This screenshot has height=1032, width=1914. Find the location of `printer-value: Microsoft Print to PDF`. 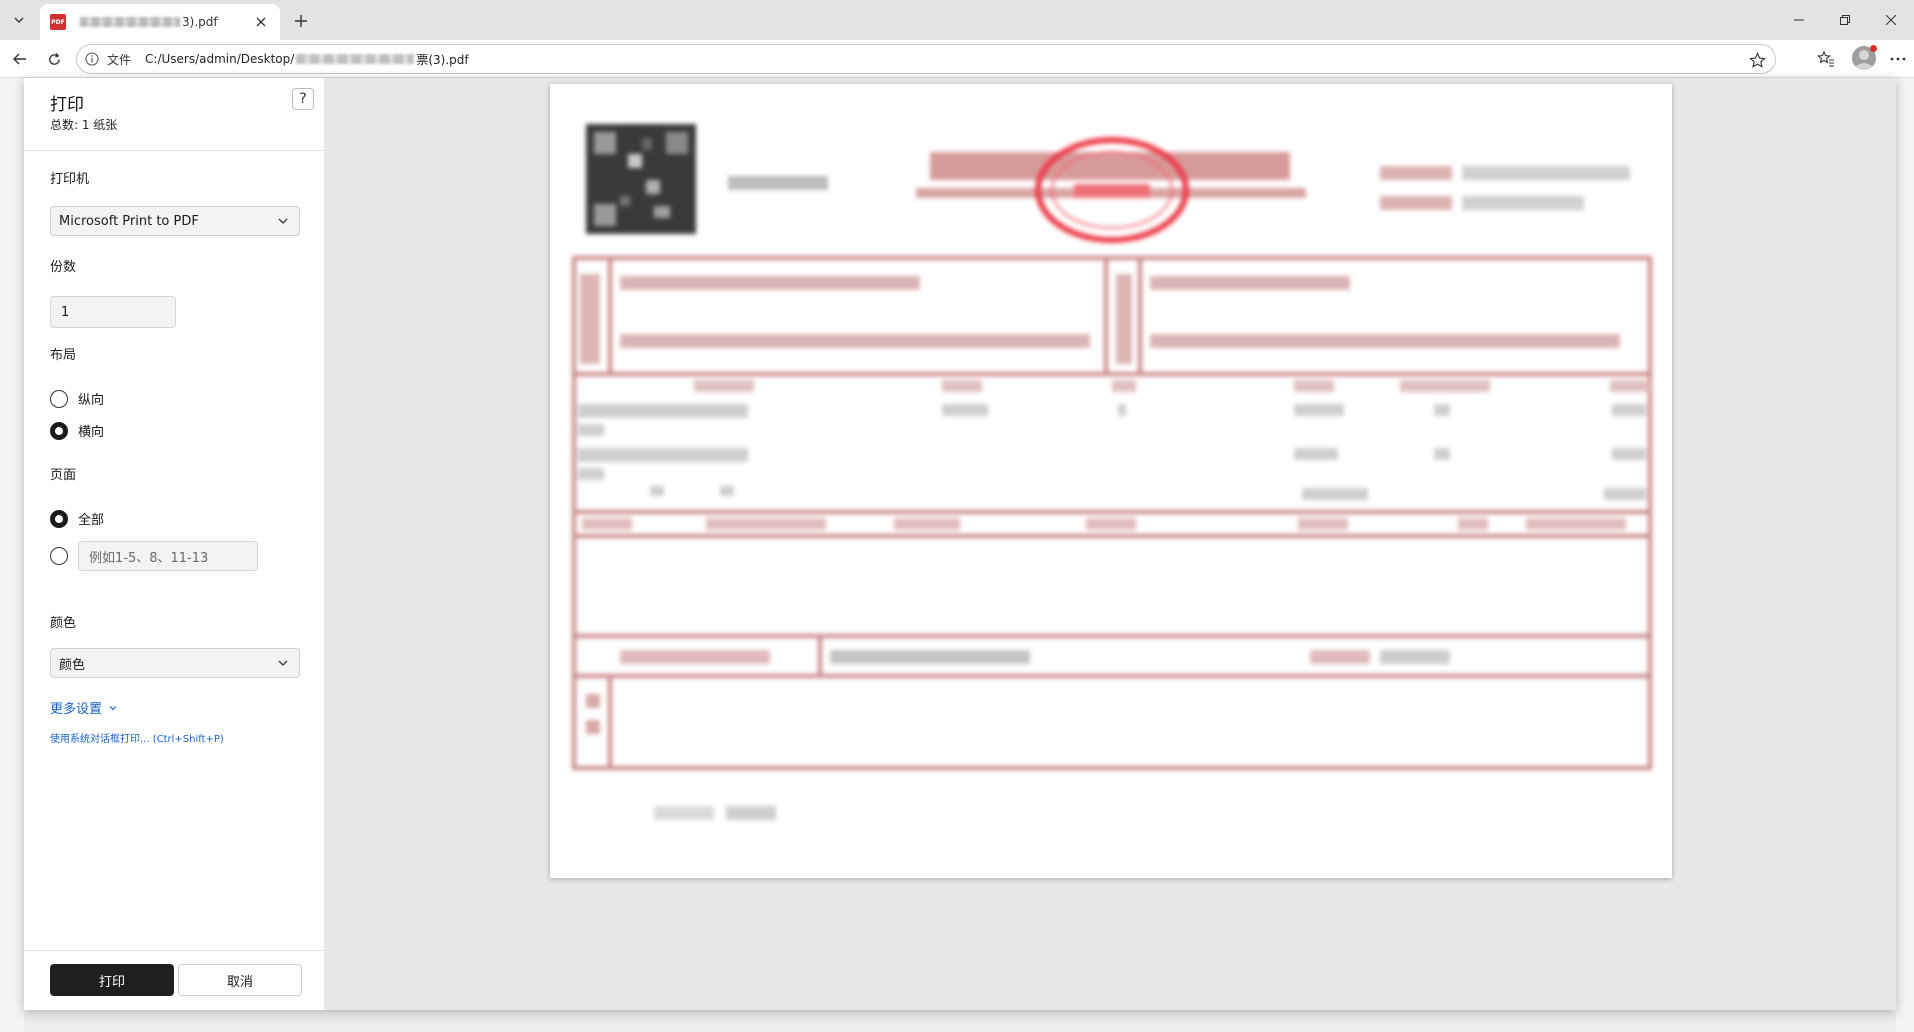

printer-value: Microsoft Print to PDF is located at coordinates (129, 221).